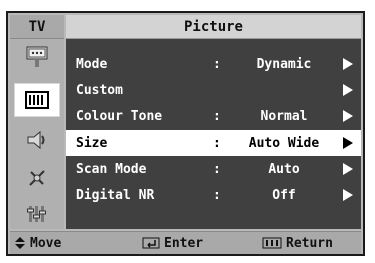 The height and width of the screenshot is (263, 375). What do you see at coordinates (37, 140) in the screenshot?
I see `sound-icon` at bounding box center [37, 140].